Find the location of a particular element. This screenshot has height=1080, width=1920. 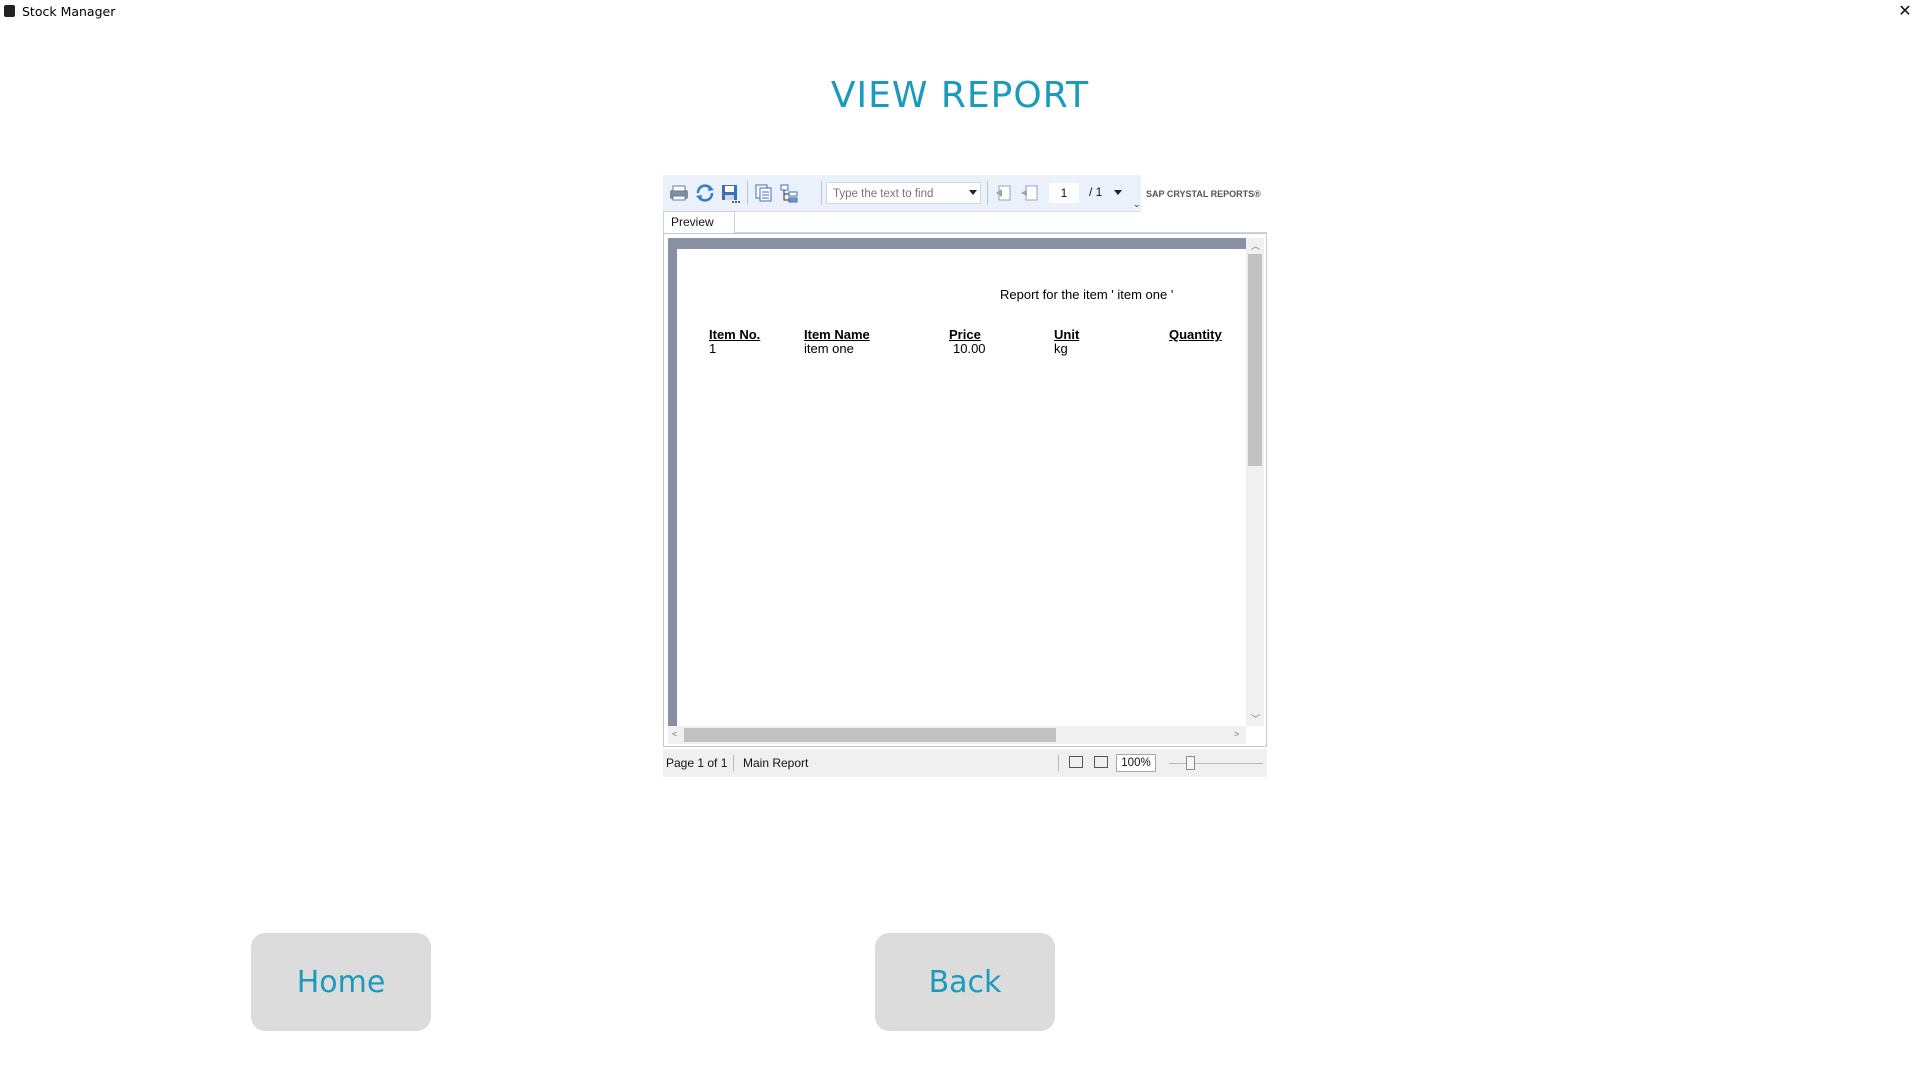

first-page-icon is located at coordinates (1004, 193).